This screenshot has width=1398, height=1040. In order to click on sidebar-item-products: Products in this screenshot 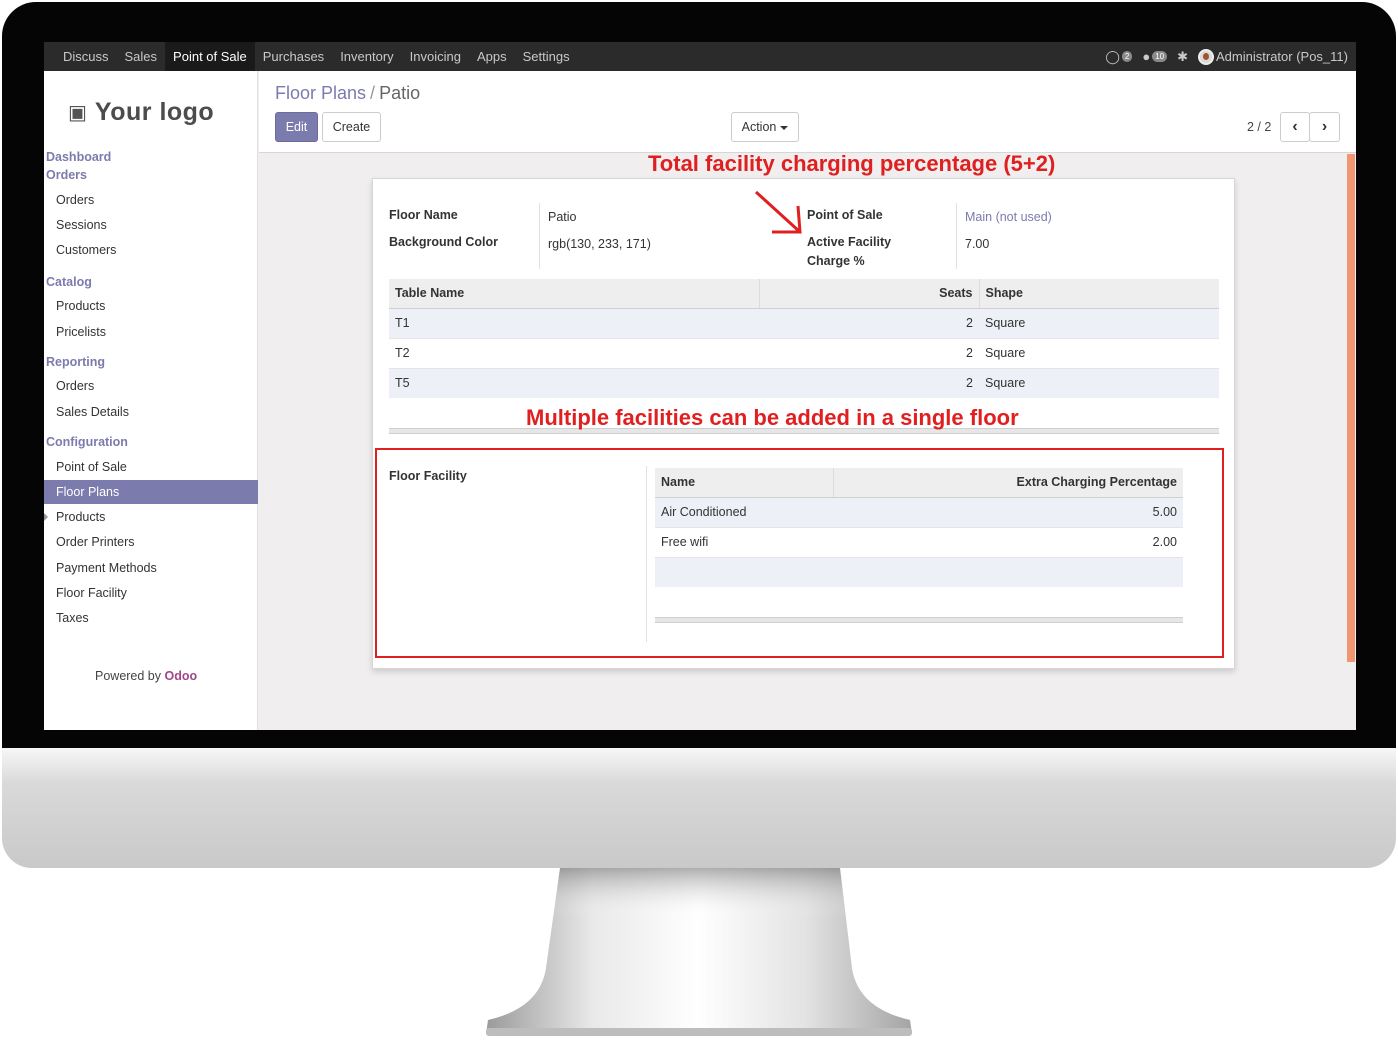, I will do `click(151, 306)`.